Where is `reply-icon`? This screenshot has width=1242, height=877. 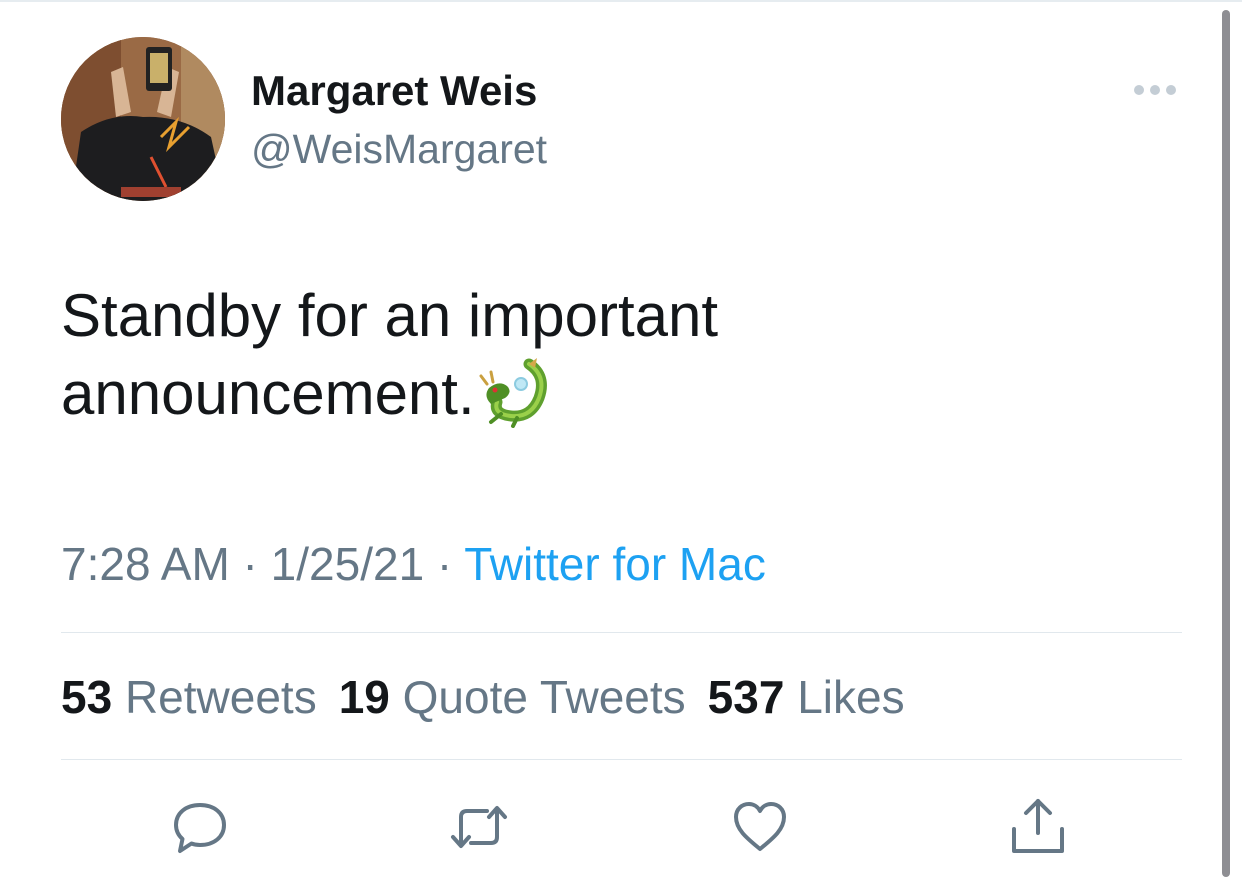
reply-icon is located at coordinates (200, 828).